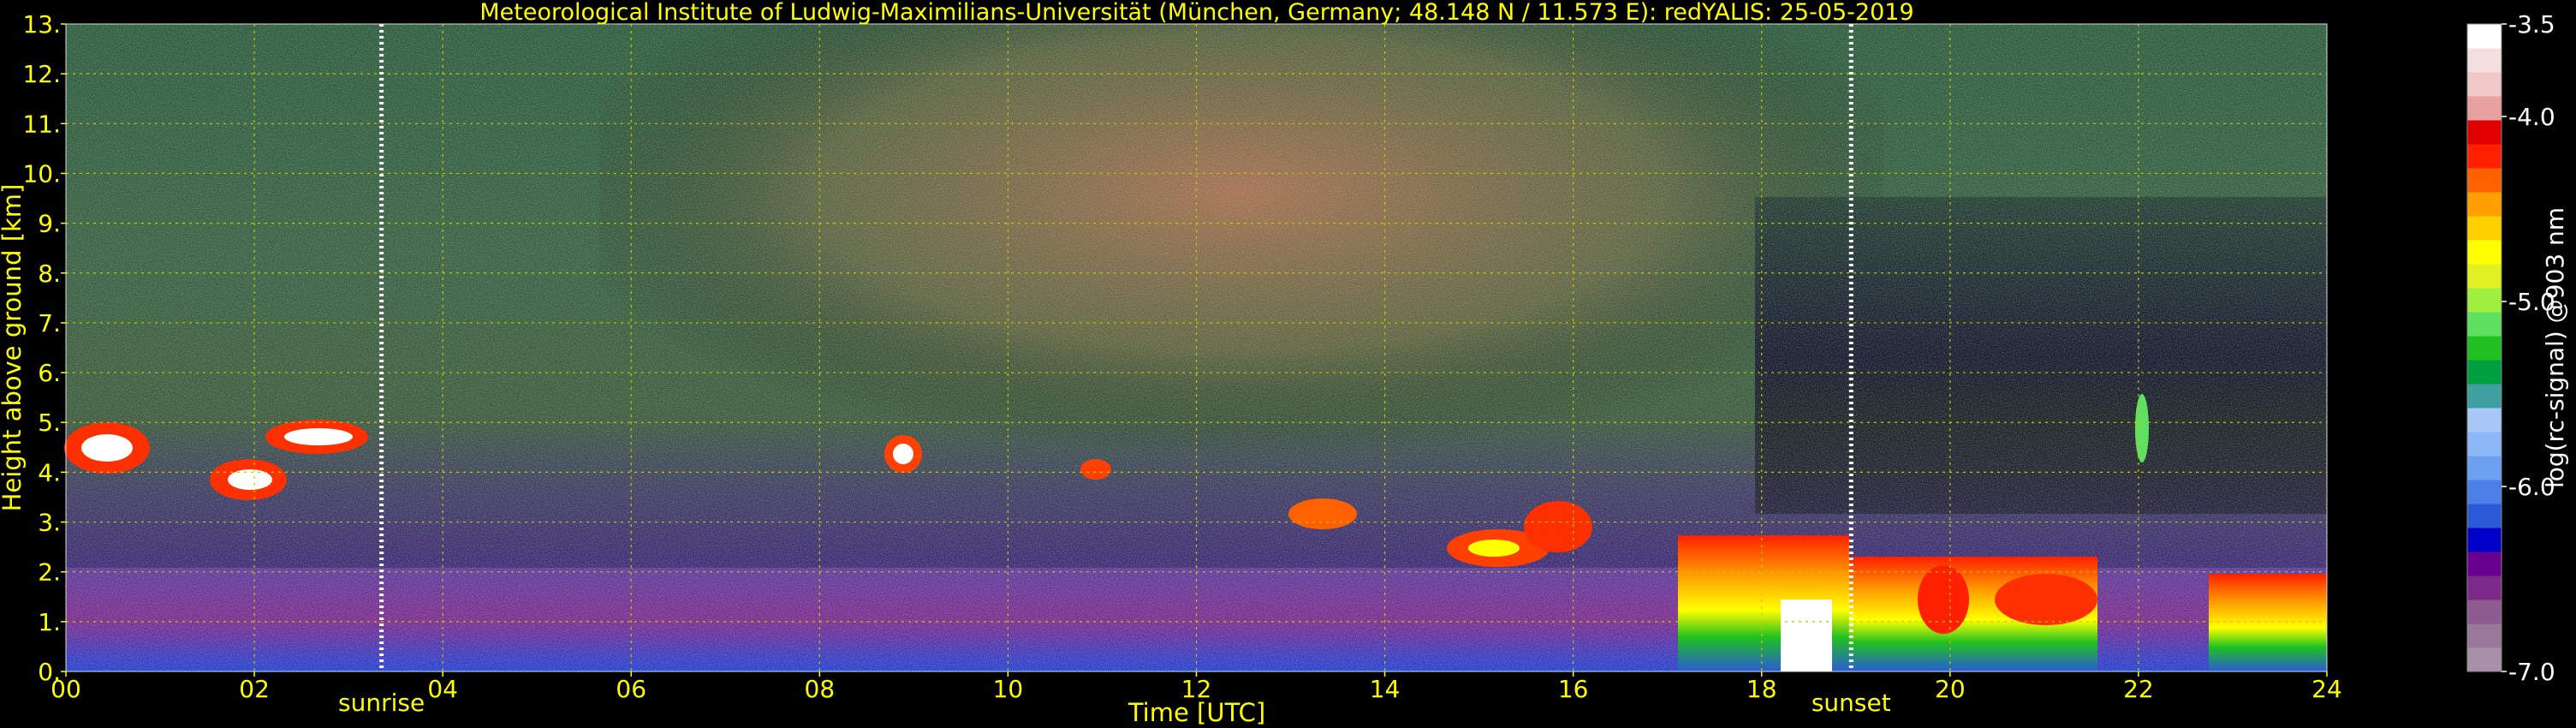 This screenshot has height=728, width=2576. Describe the element at coordinates (631, 689) in the screenshot. I see `x-tick-label: 06` at that location.